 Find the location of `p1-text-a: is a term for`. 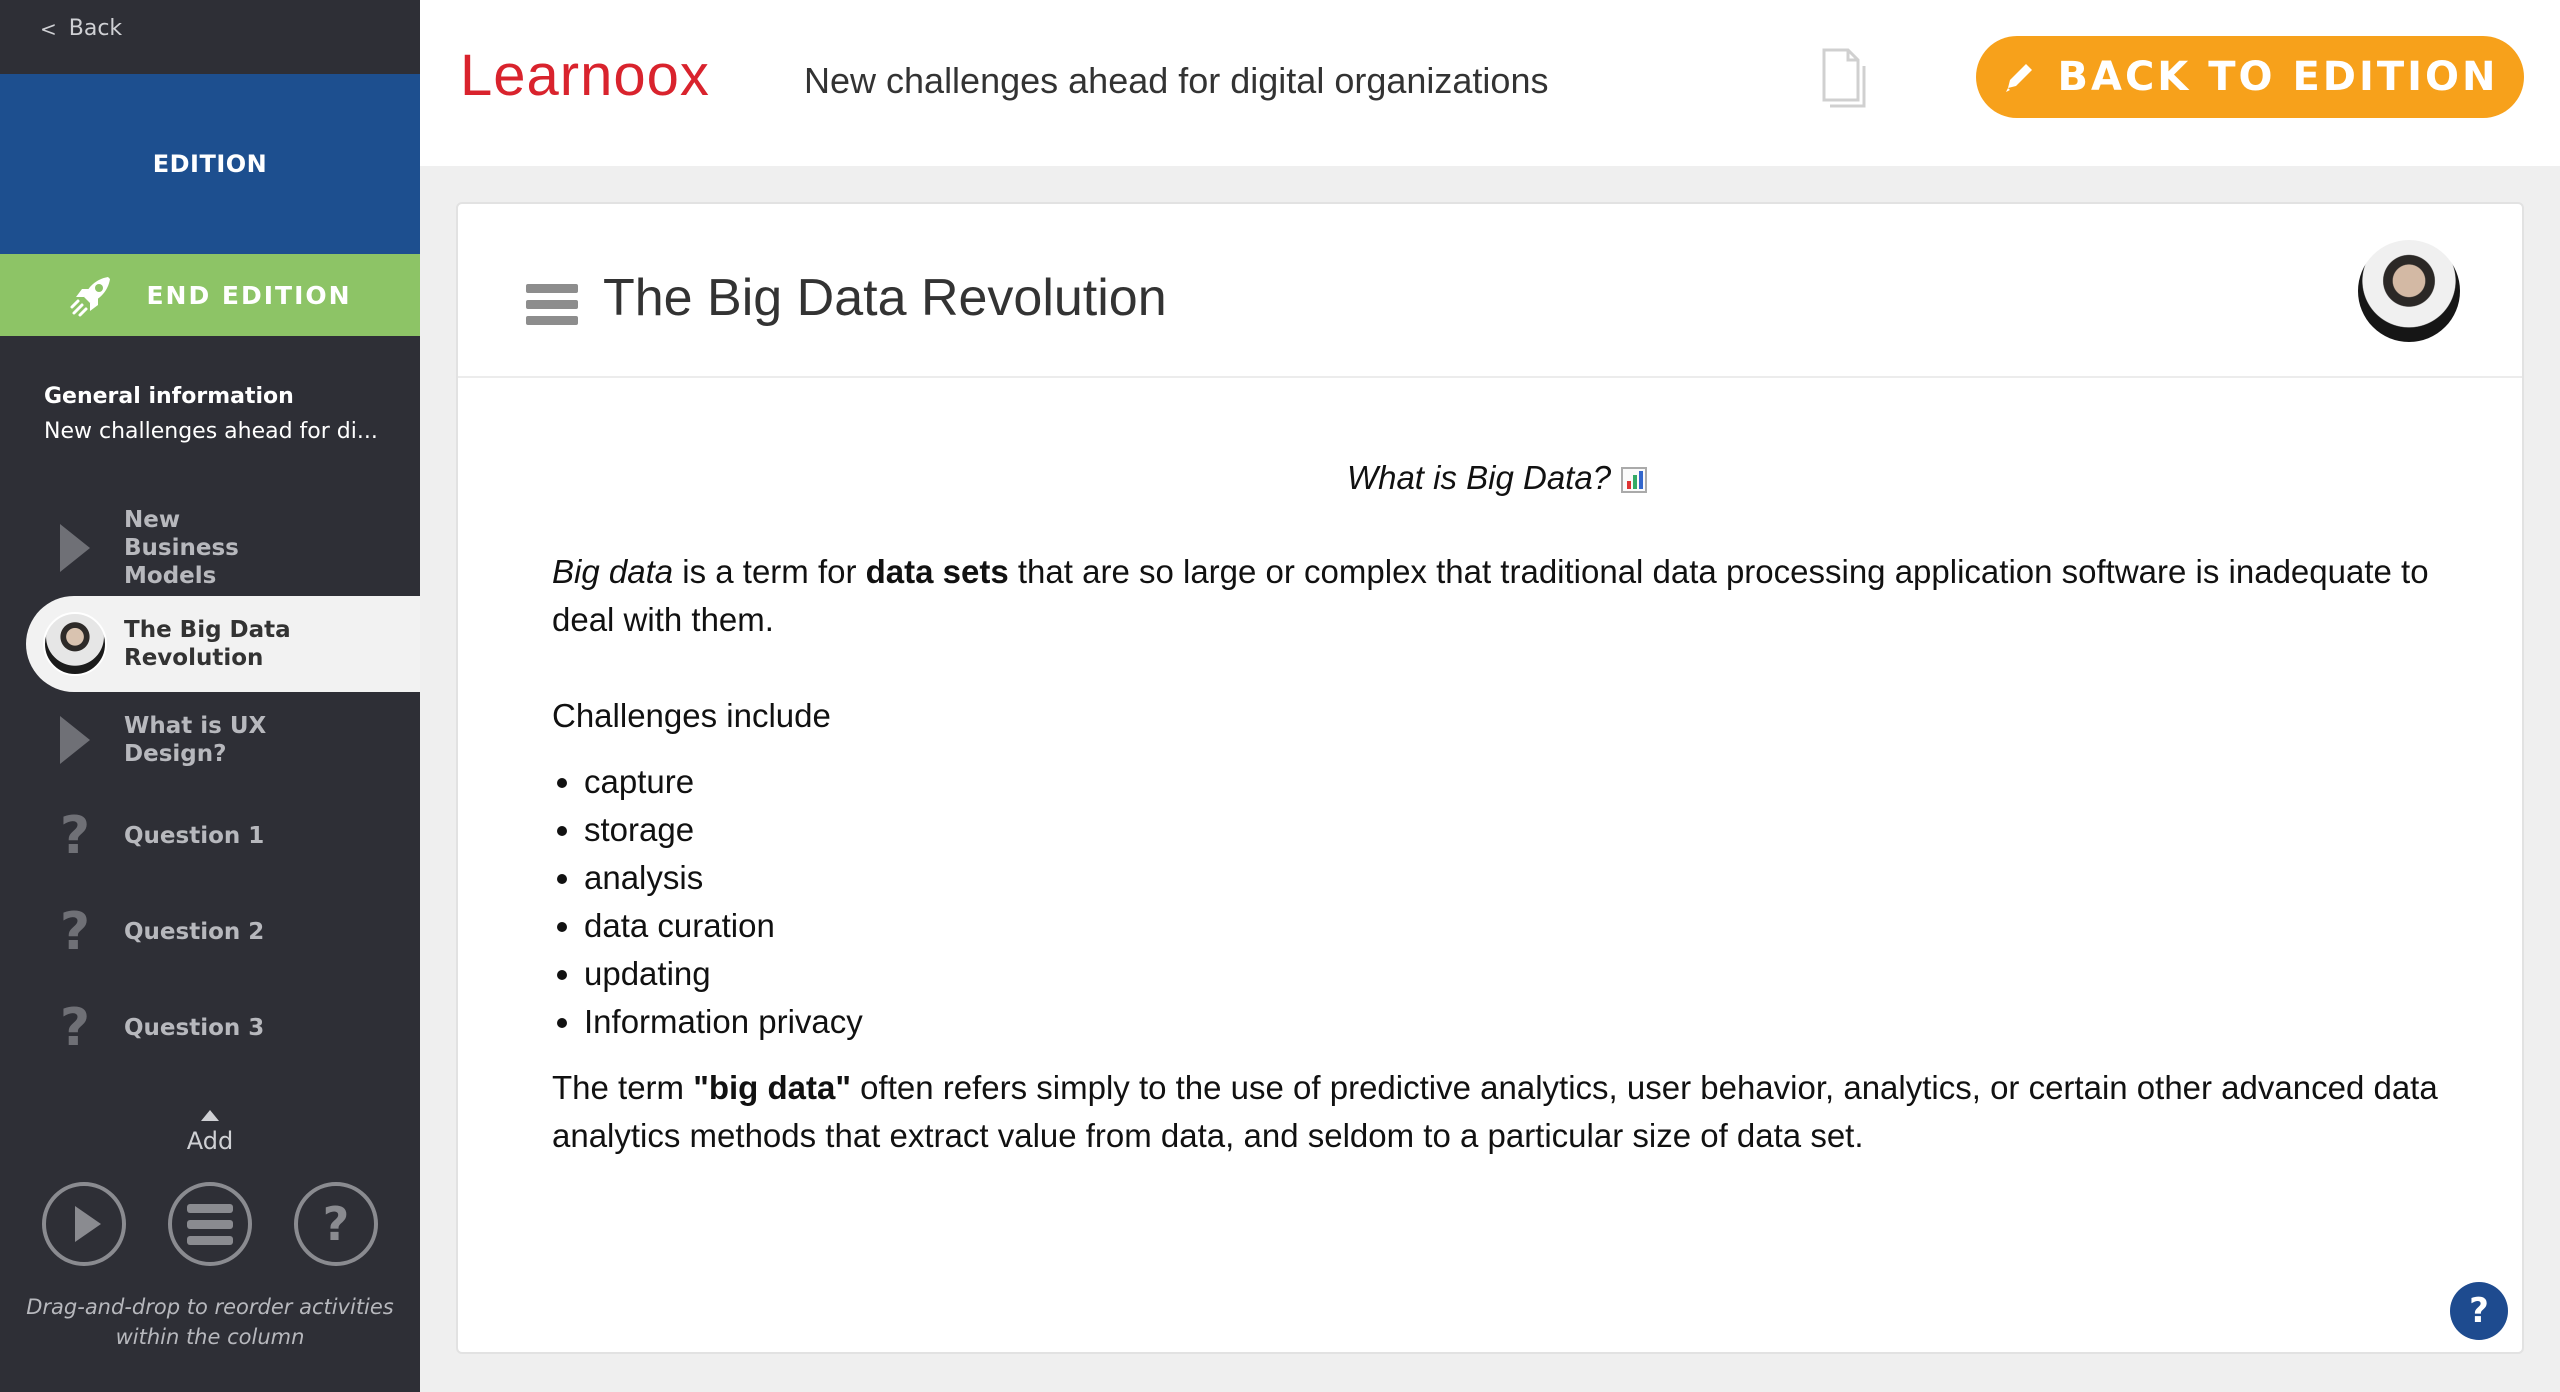

p1-text-a: is a term for is located at coordinates (769, 571).